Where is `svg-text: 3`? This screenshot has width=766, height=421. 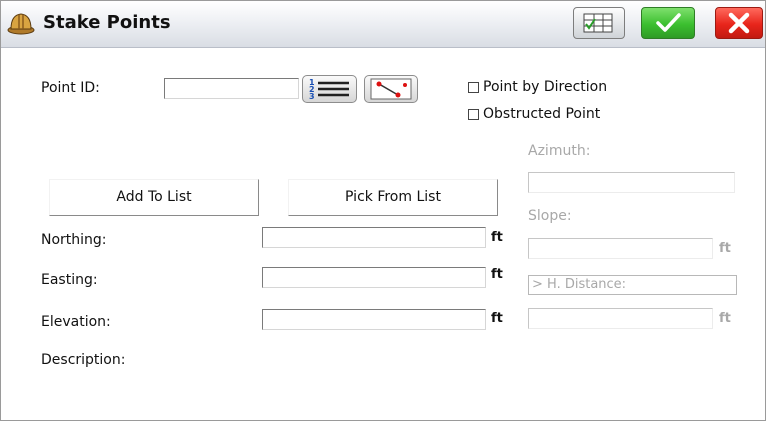 svg-text: 3 is located at coordinates (312, 96).